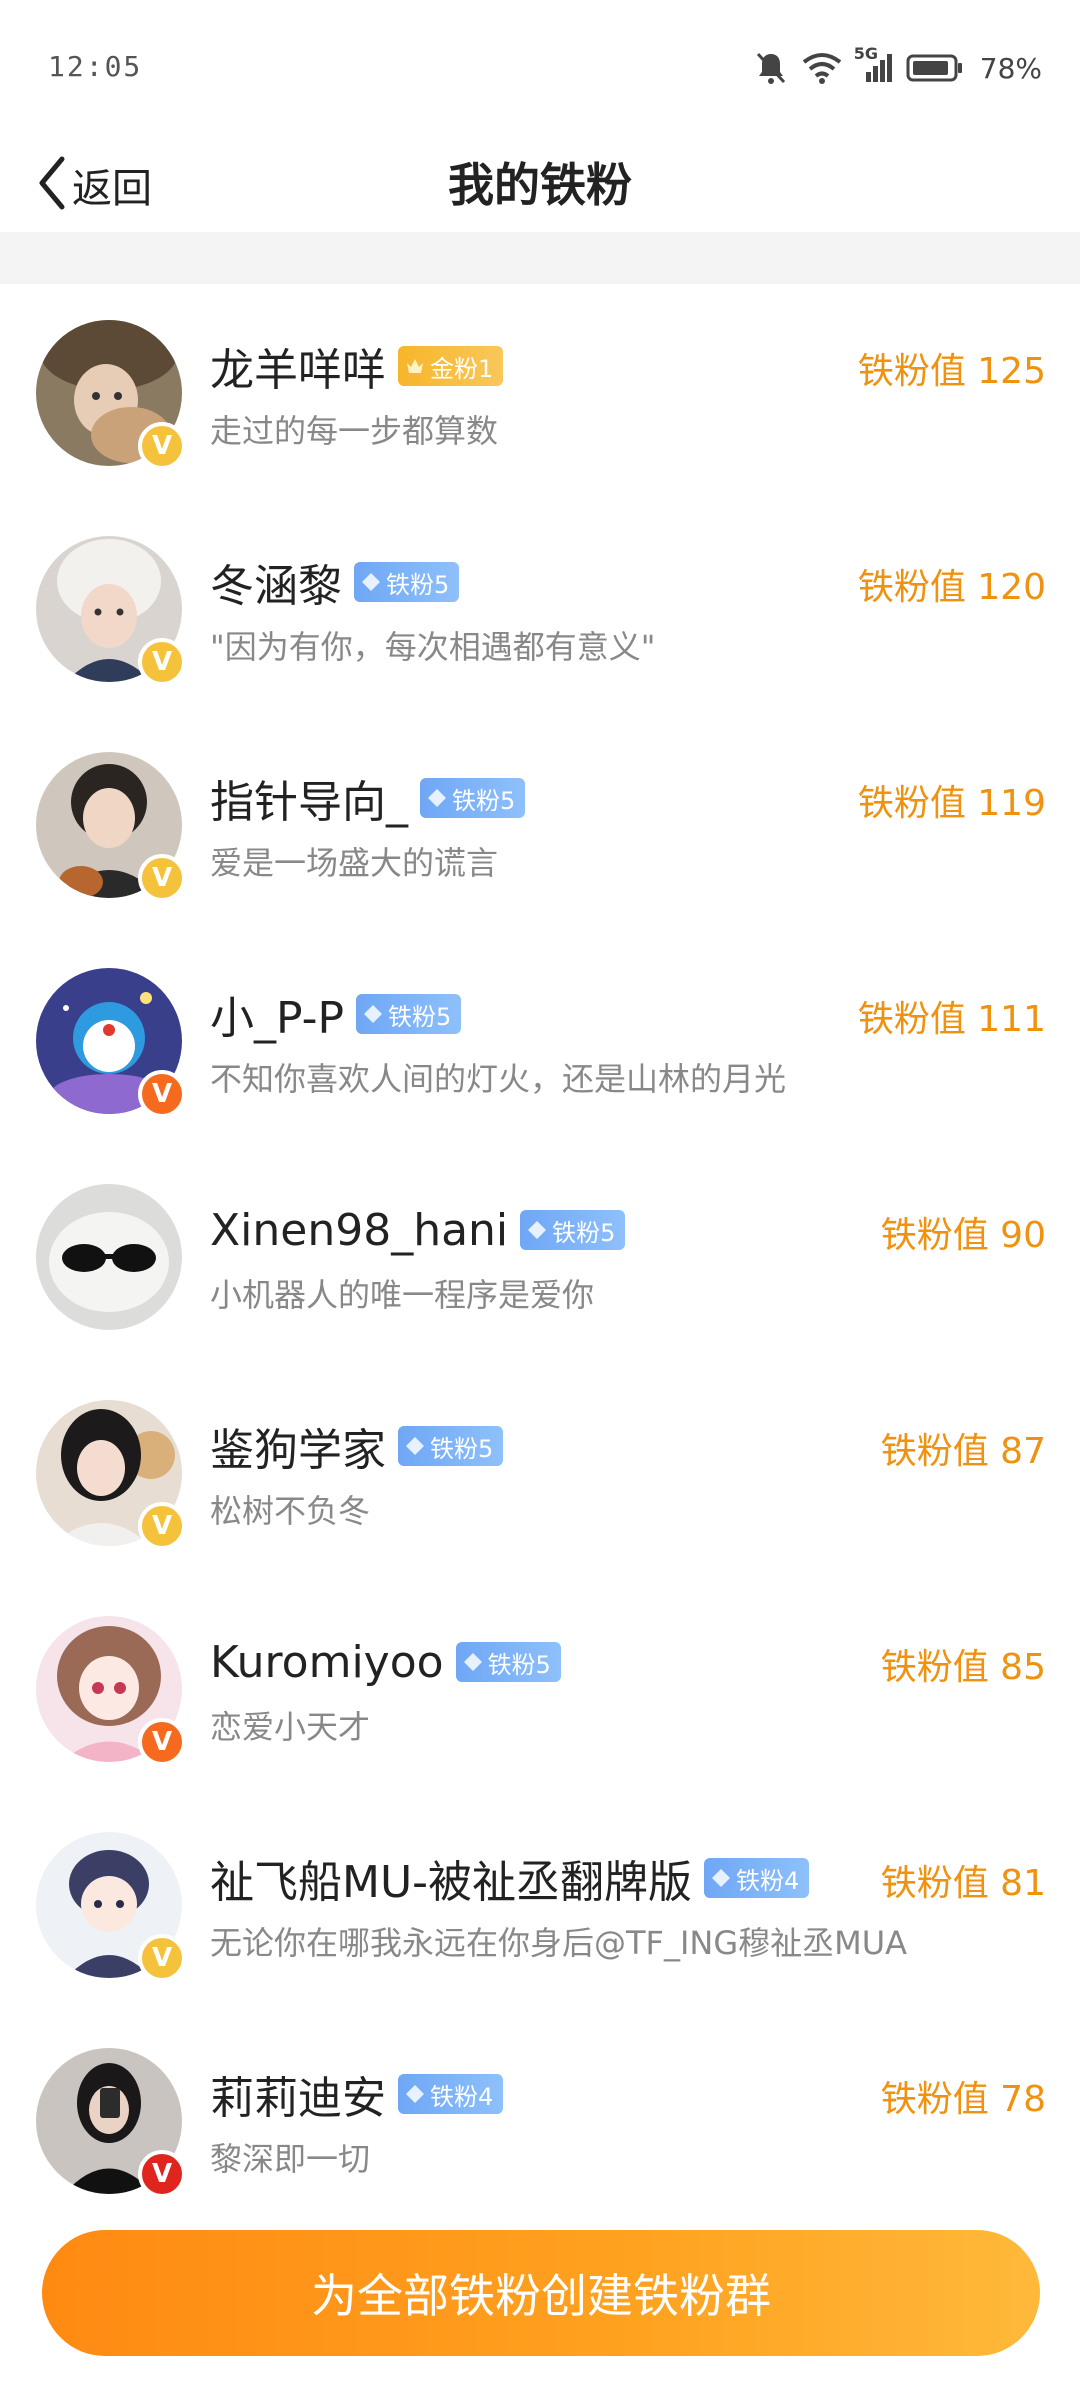  I want to click on fan-name: 小_P-P, so click(277, 1018).